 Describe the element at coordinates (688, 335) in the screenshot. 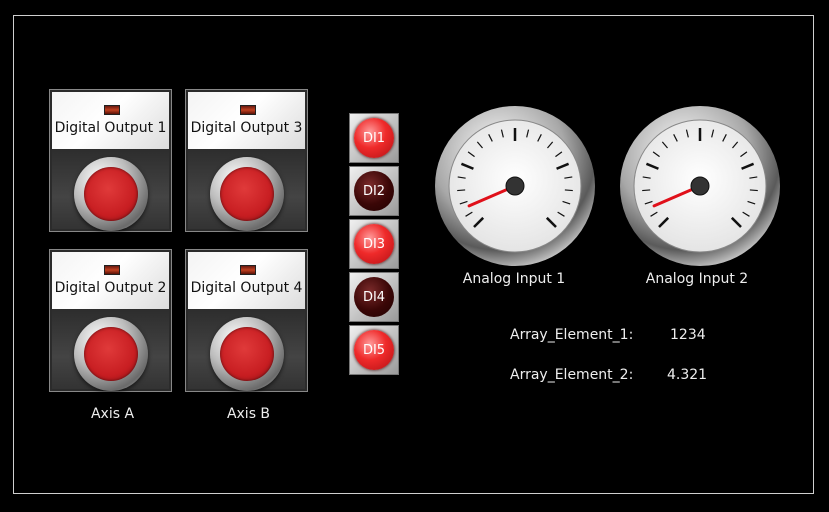

I see `array-element-1-value: 1234` at that location.